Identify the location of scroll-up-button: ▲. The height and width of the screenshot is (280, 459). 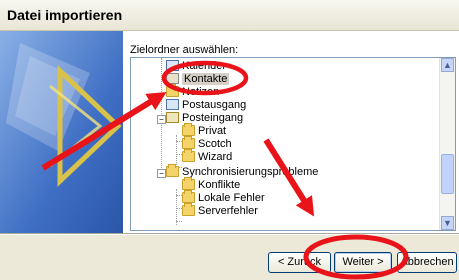
(447, 65).